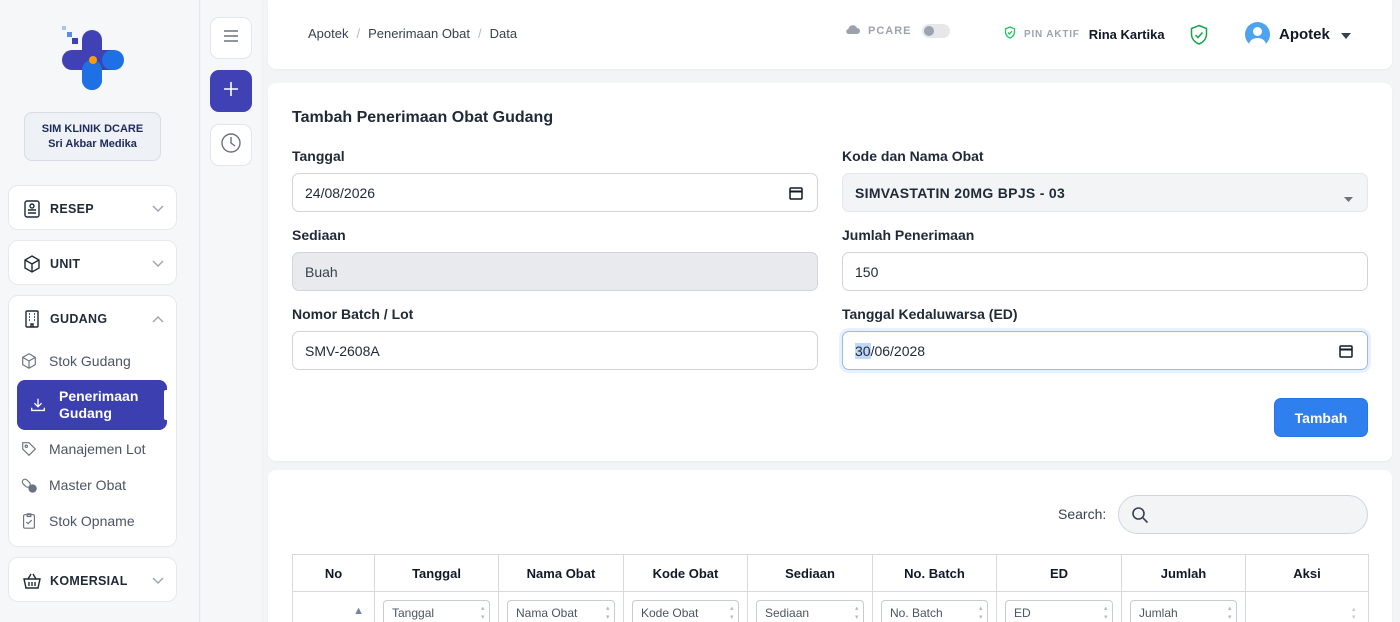  I want to click on menu-komersial: KOMERSIAL, so click(92, 579).